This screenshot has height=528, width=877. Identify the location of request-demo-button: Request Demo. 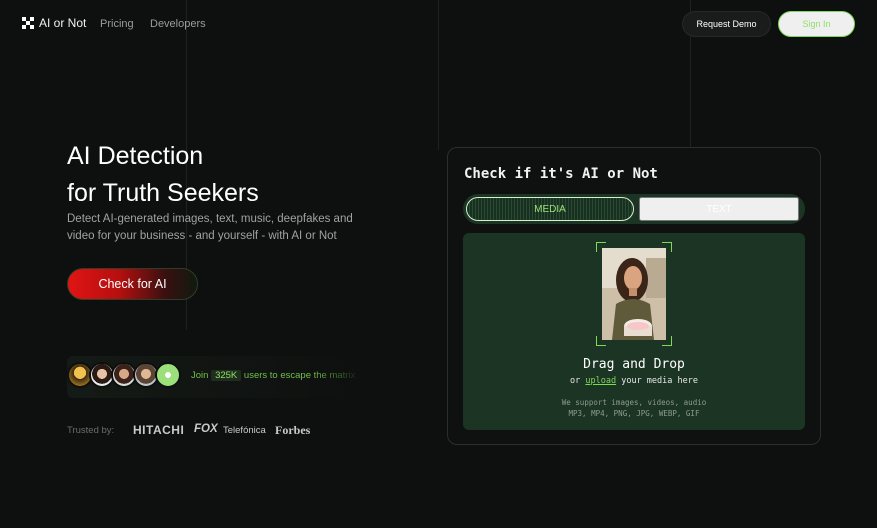
(726, 24).